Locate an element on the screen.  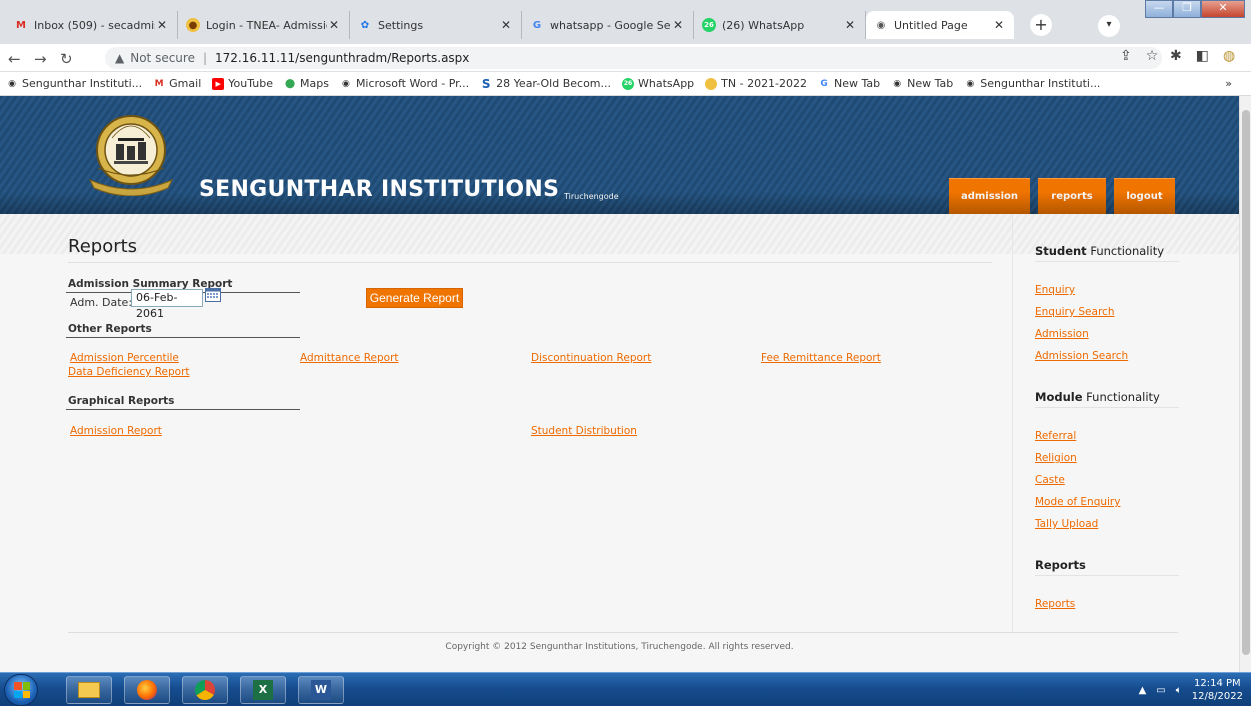
toolbar-icons: ✱ ◧ ◍ ⋮ is located at coordinates (1210, 56).